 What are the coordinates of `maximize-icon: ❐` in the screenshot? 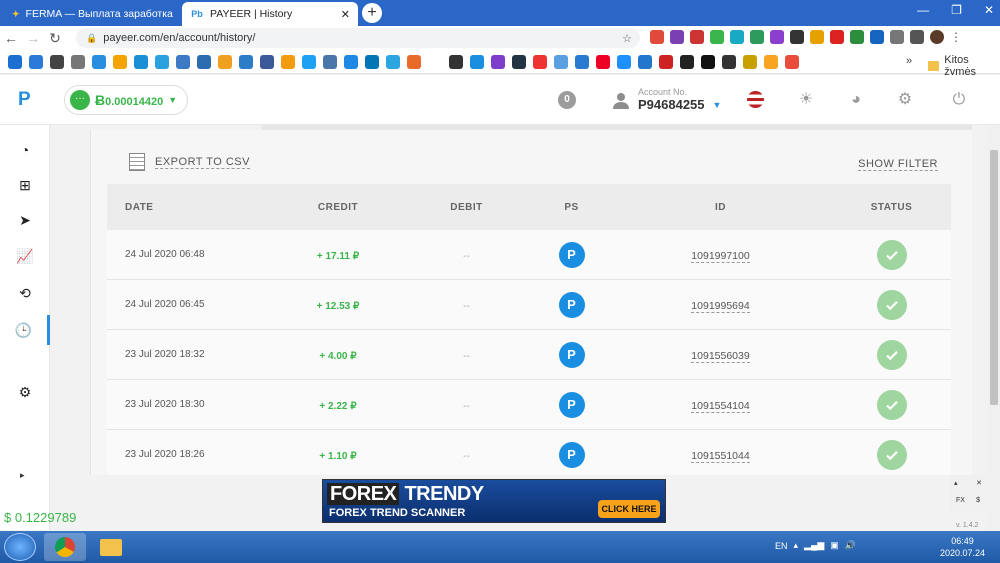 It's located at (956, 10).